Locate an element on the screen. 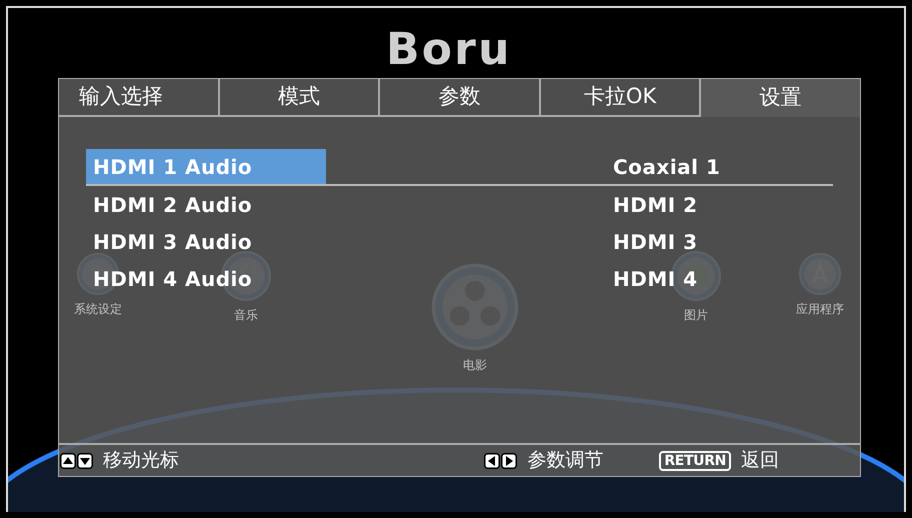 This screenshot has width=912, height=518. output-value: HDMI 4 is located at coordinates (655, 279).